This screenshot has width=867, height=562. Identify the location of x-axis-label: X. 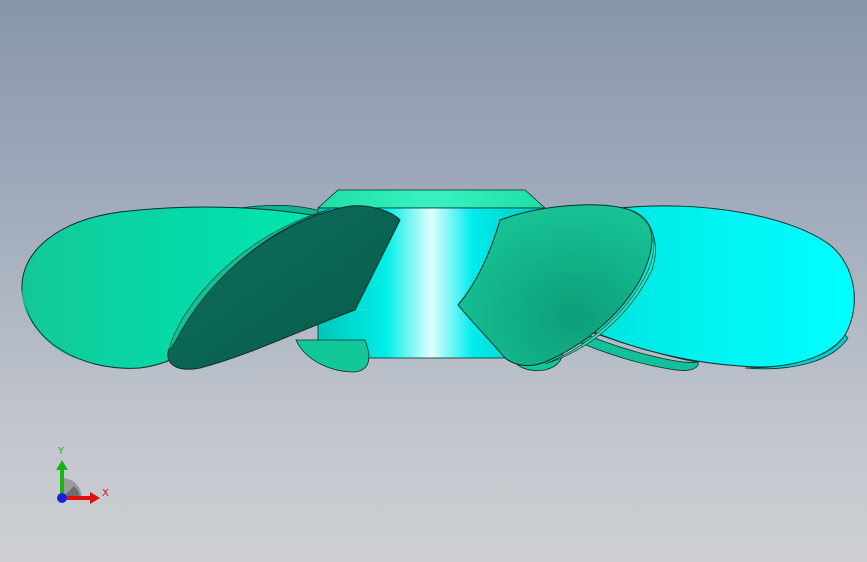
(105, 493).